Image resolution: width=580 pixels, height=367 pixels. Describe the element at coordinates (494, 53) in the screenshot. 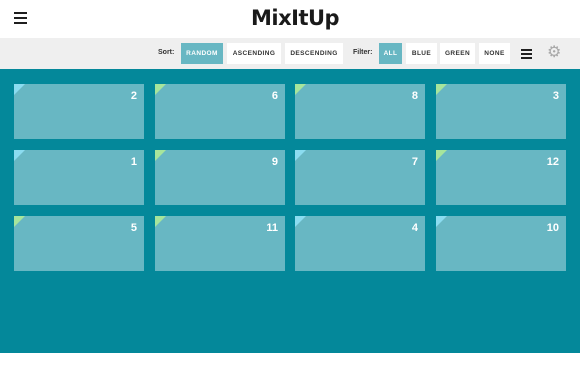

I see `filter-none-button: NONE` at that location.